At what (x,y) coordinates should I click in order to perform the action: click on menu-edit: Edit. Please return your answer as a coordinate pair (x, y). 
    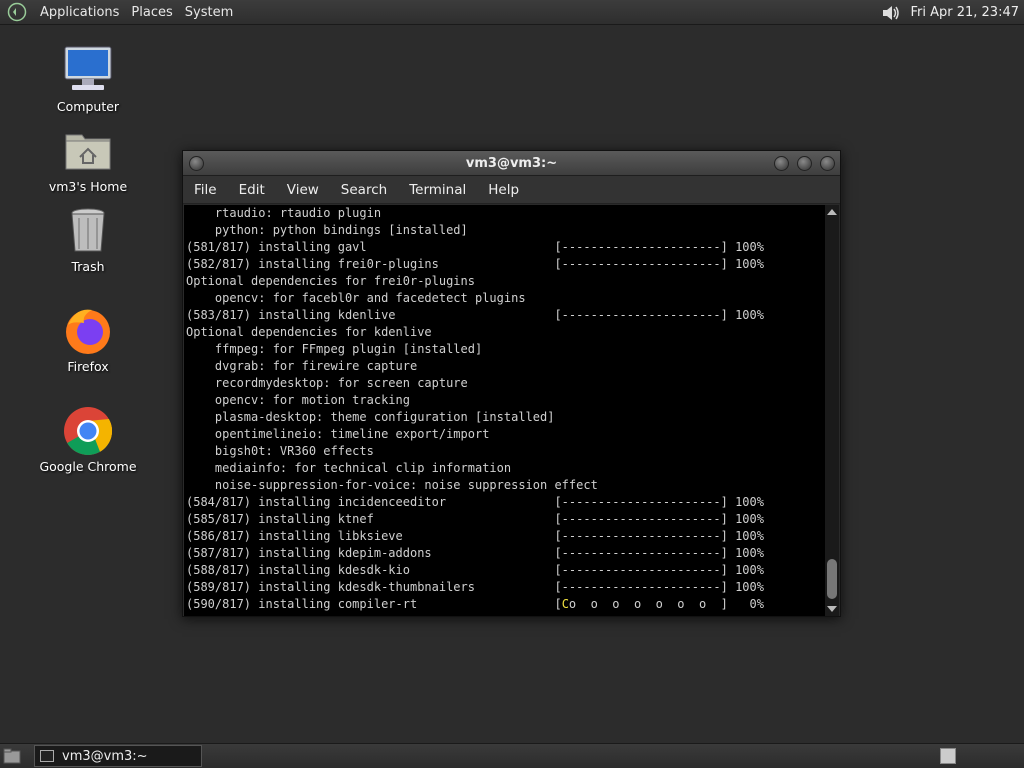
    Looking at the image, I should click on (252, 190).